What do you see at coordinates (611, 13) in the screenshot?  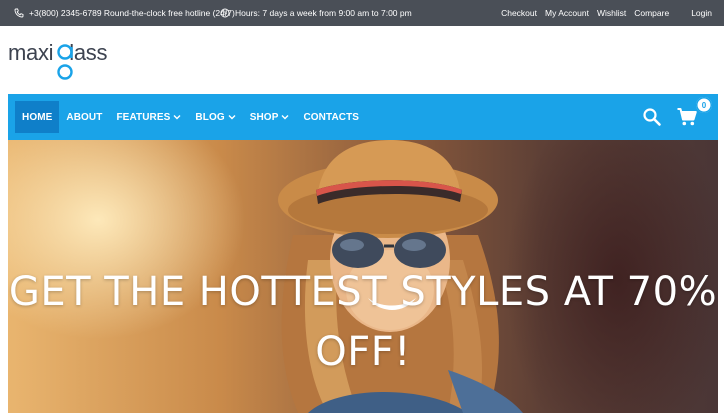 I see `wishlist-link: Wishlist` at bounding box center [611, 13].